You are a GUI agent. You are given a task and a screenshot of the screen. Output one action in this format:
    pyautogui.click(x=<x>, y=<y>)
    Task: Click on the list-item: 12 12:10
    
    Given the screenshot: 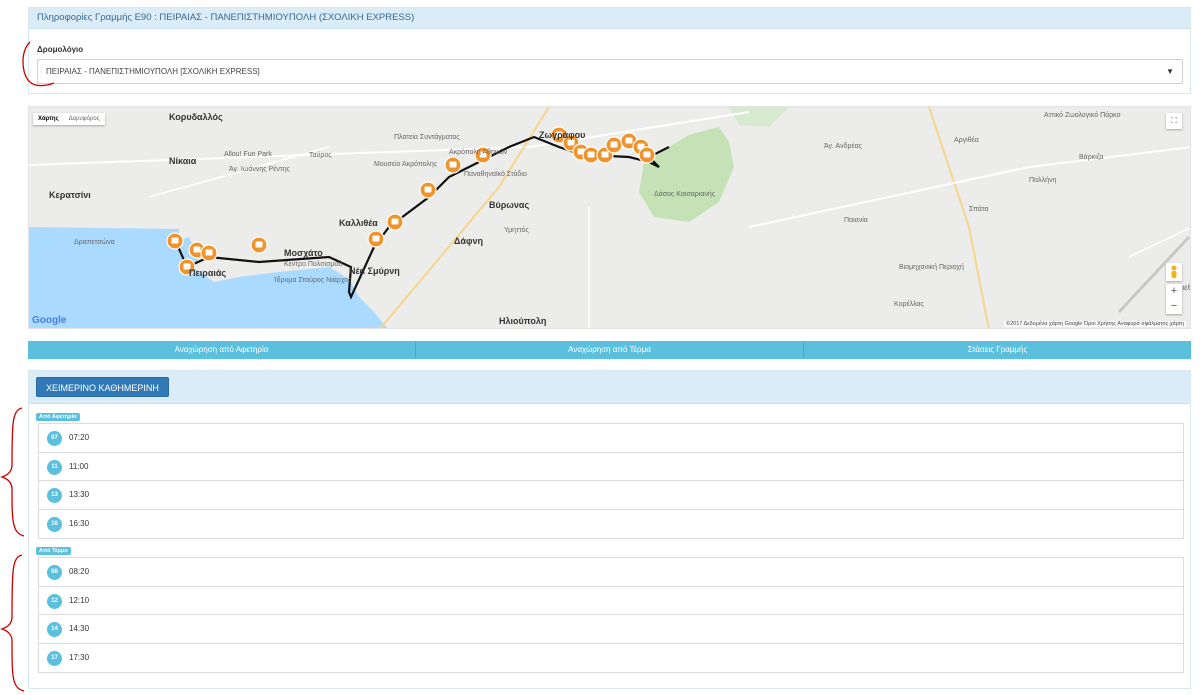 What is the action you would take?
    pyautogui.click(x=611, y=601)
    